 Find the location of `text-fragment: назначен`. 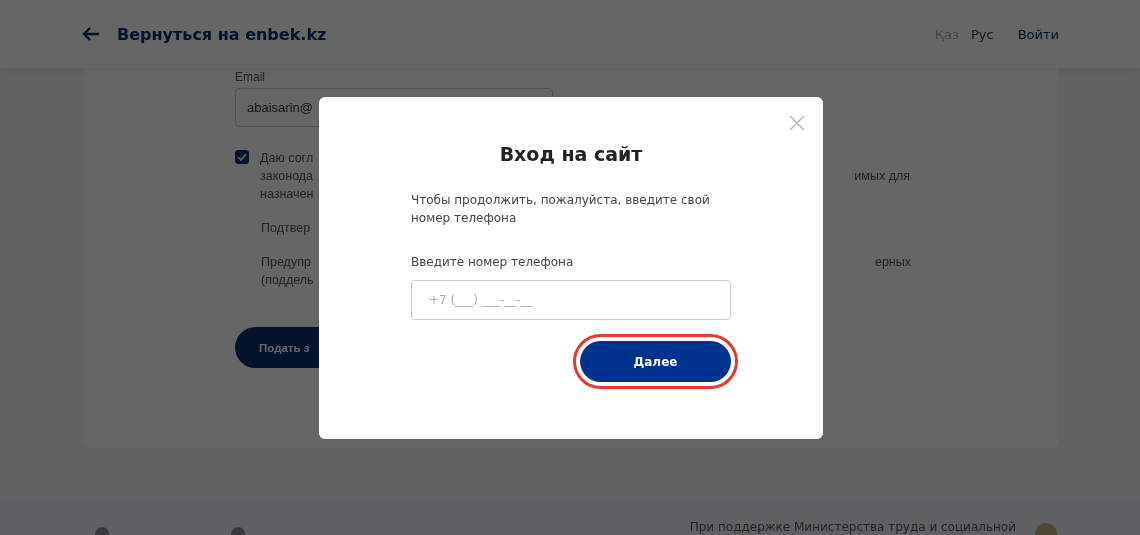

text-fragment: назначен is located at coordinates (287, 194).